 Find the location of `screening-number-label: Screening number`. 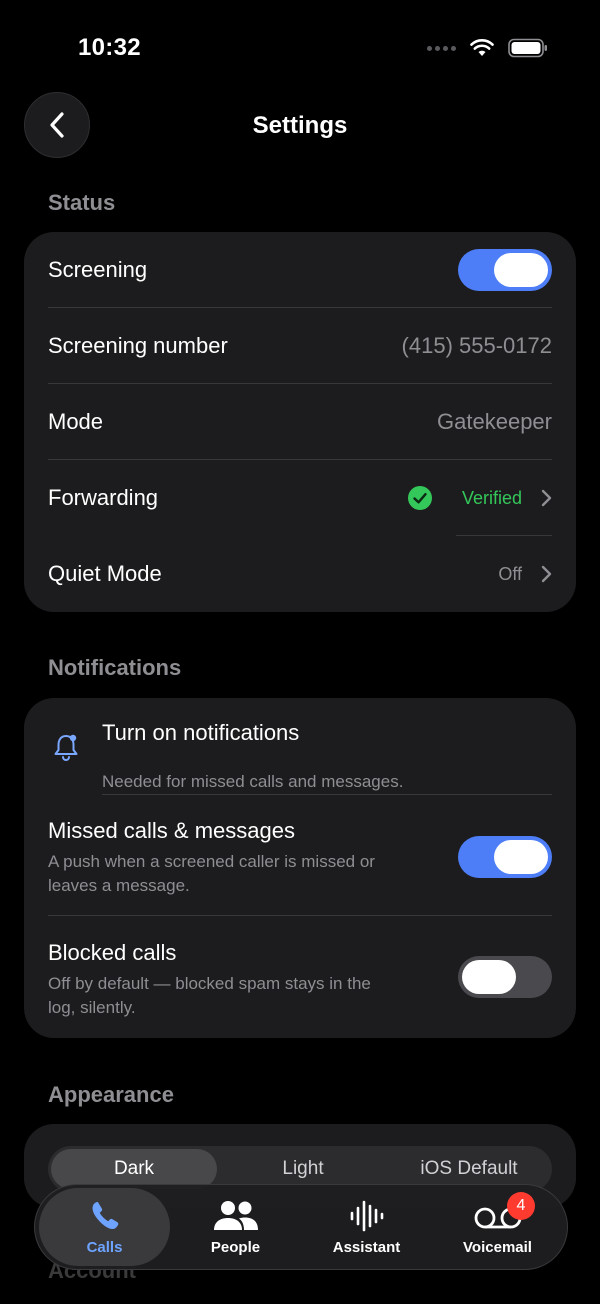

screening-number-label: Screening number is located at coordinates (138, 345).